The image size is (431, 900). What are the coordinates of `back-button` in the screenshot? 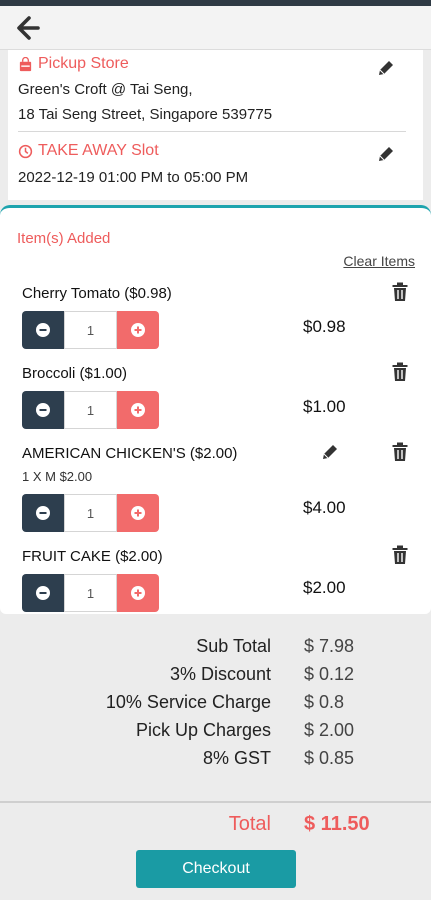 It's located at (29, 28).